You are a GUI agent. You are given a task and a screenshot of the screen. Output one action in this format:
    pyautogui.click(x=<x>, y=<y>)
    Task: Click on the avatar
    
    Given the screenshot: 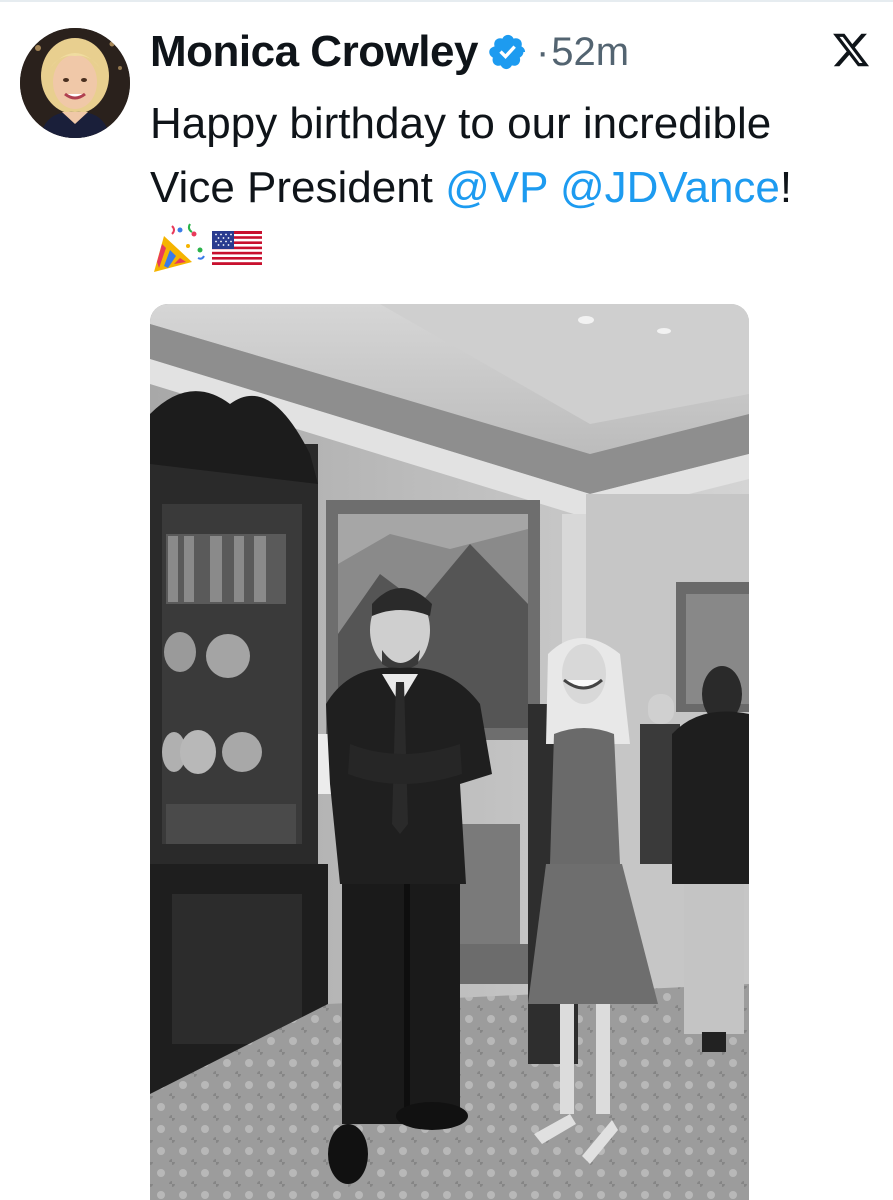 What is the action you would take?
    pyautogui.click(x=75, y=83)
    